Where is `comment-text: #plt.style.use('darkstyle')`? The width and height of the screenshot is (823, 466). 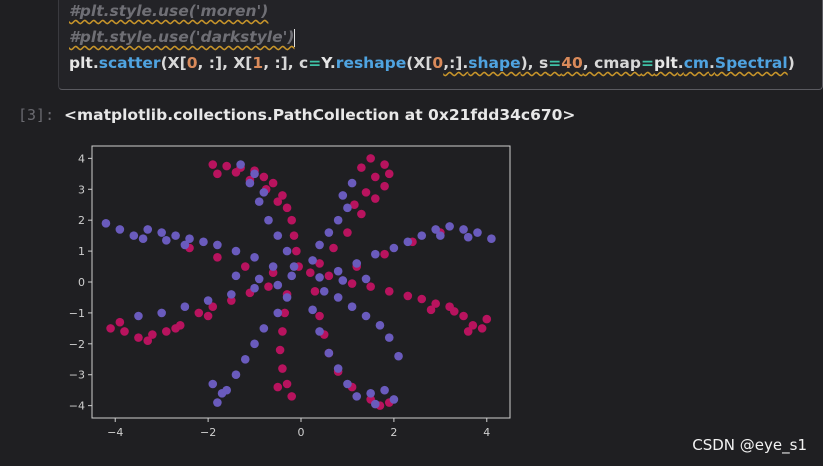
comment-text: #plt.style.use('darkstyle') is located at coordinates (182, 37).